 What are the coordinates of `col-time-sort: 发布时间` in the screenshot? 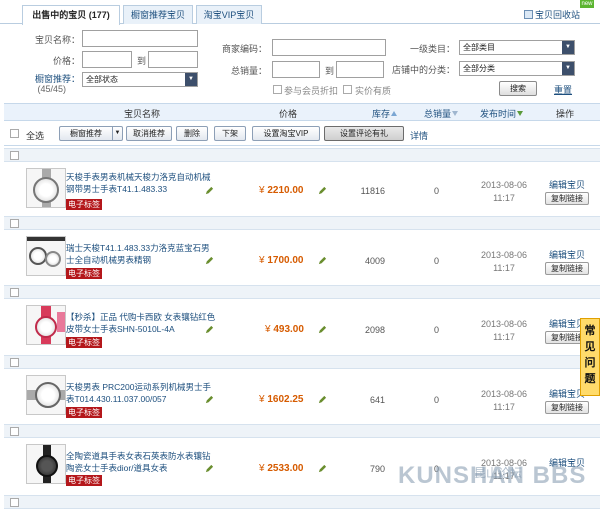 It's located at (502, 113).